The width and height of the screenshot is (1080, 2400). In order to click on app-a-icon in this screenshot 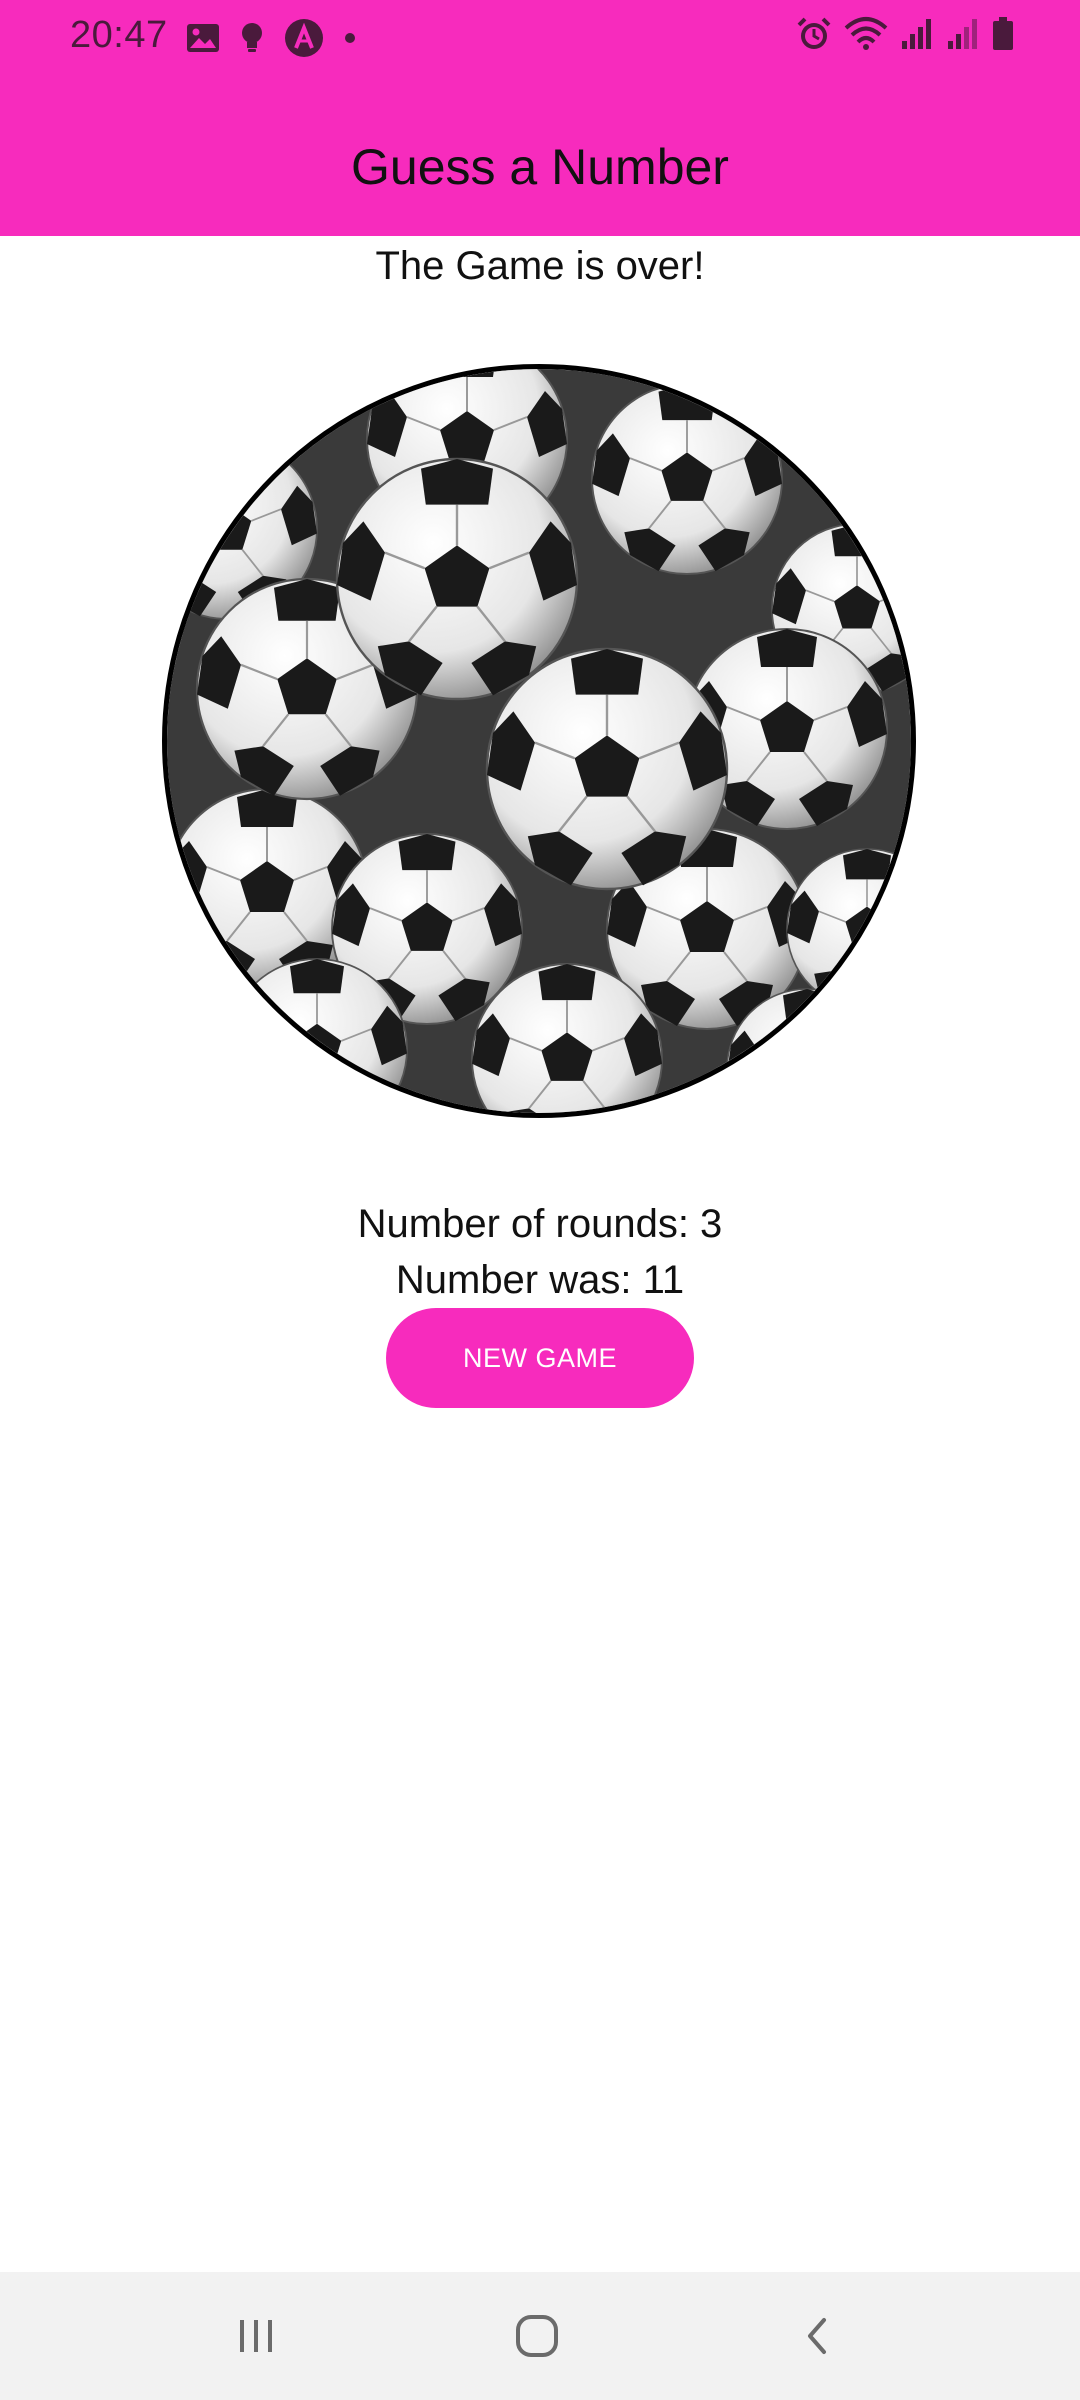, I will do `click(304, 38)`.